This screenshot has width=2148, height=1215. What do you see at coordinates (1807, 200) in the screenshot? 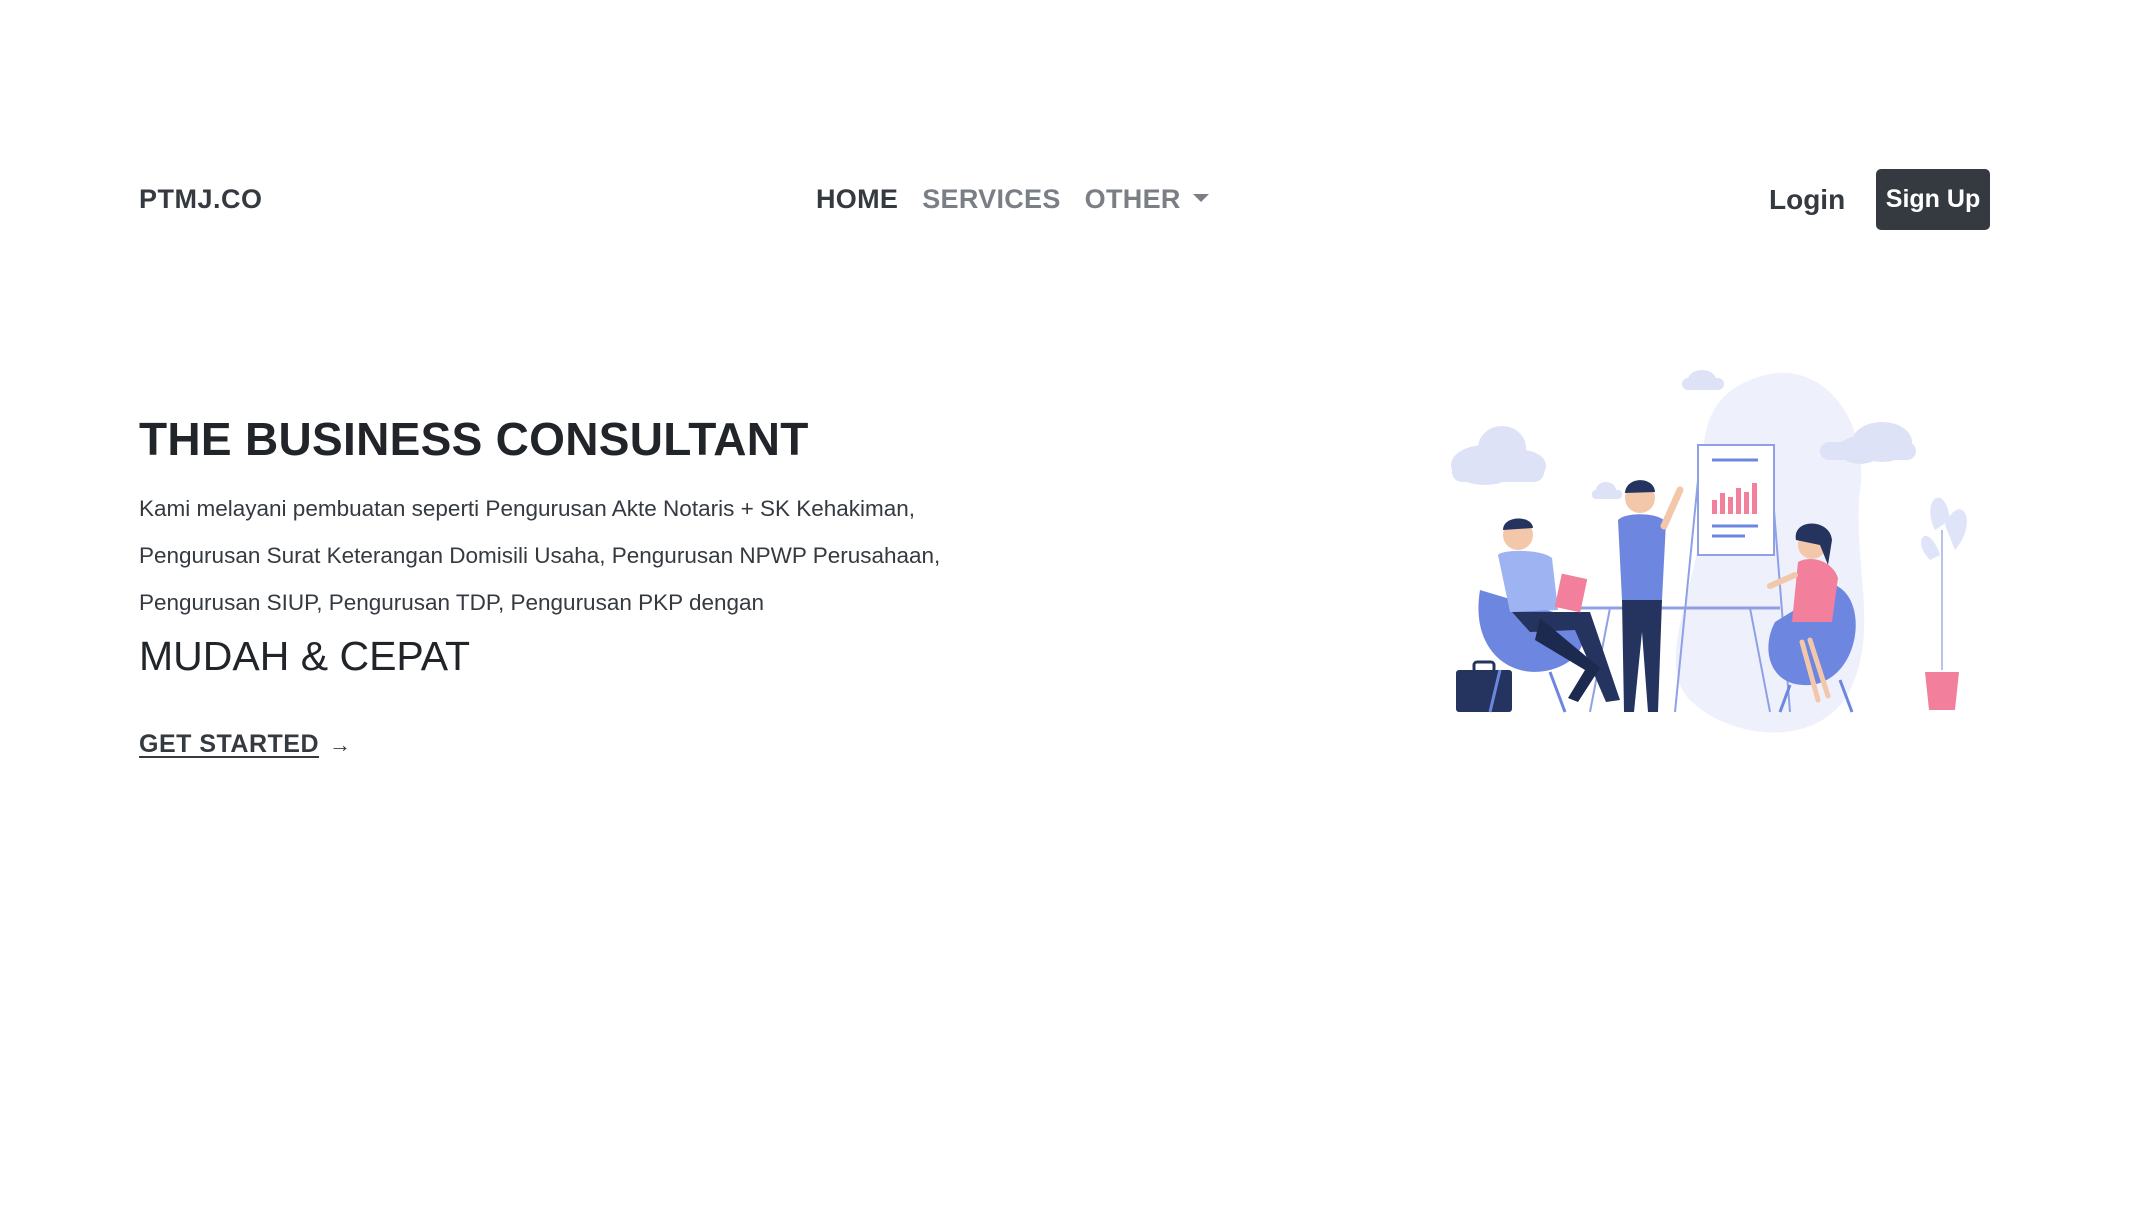
I see `login-link: Login` at bounding box center [1807, 200].